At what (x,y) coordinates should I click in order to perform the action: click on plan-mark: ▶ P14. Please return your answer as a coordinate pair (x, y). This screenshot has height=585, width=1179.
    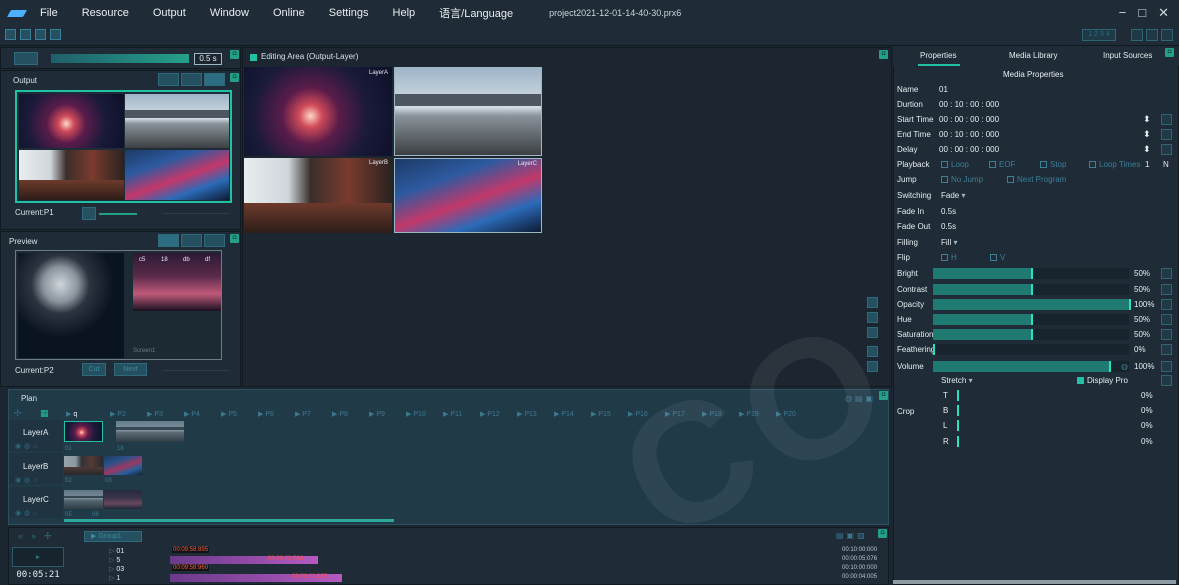
    Looking at the image, I should click on (564, 414).